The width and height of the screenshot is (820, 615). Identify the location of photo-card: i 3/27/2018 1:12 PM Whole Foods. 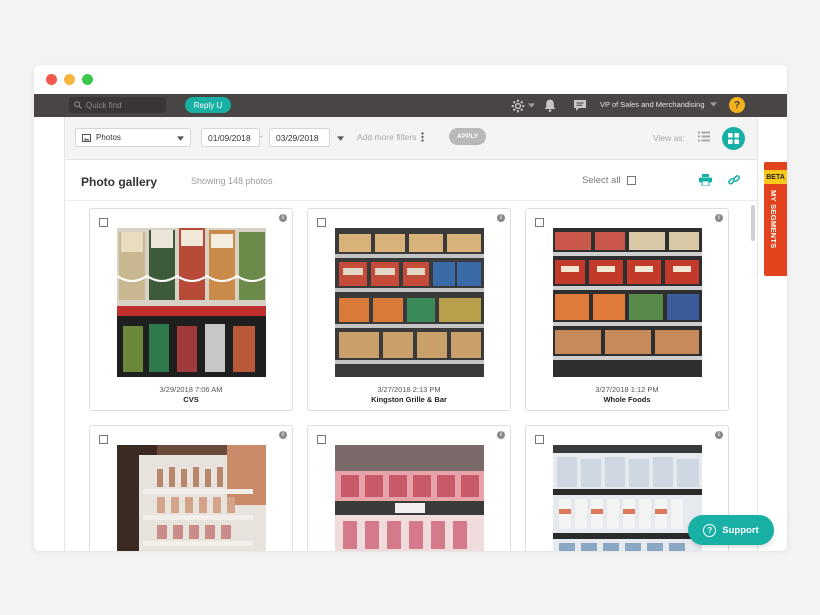
(627, 309).